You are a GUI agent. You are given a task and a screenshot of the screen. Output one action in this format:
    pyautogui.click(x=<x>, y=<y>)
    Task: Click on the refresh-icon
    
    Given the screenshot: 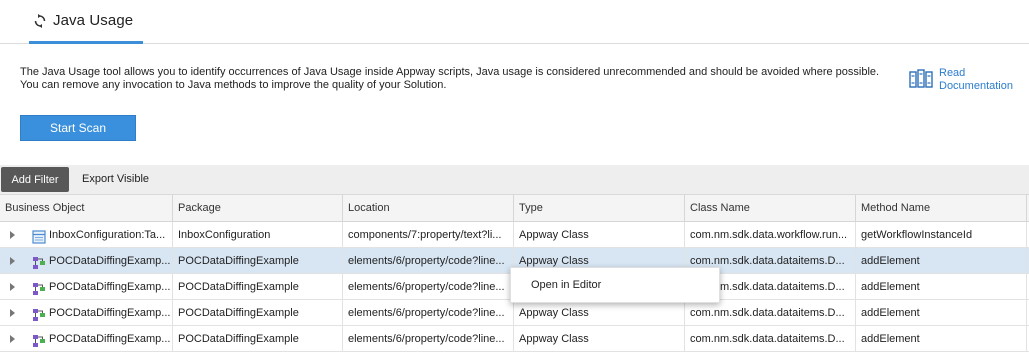 What is the action you would take?
    pyautogui.click(x=40, y=20)
    